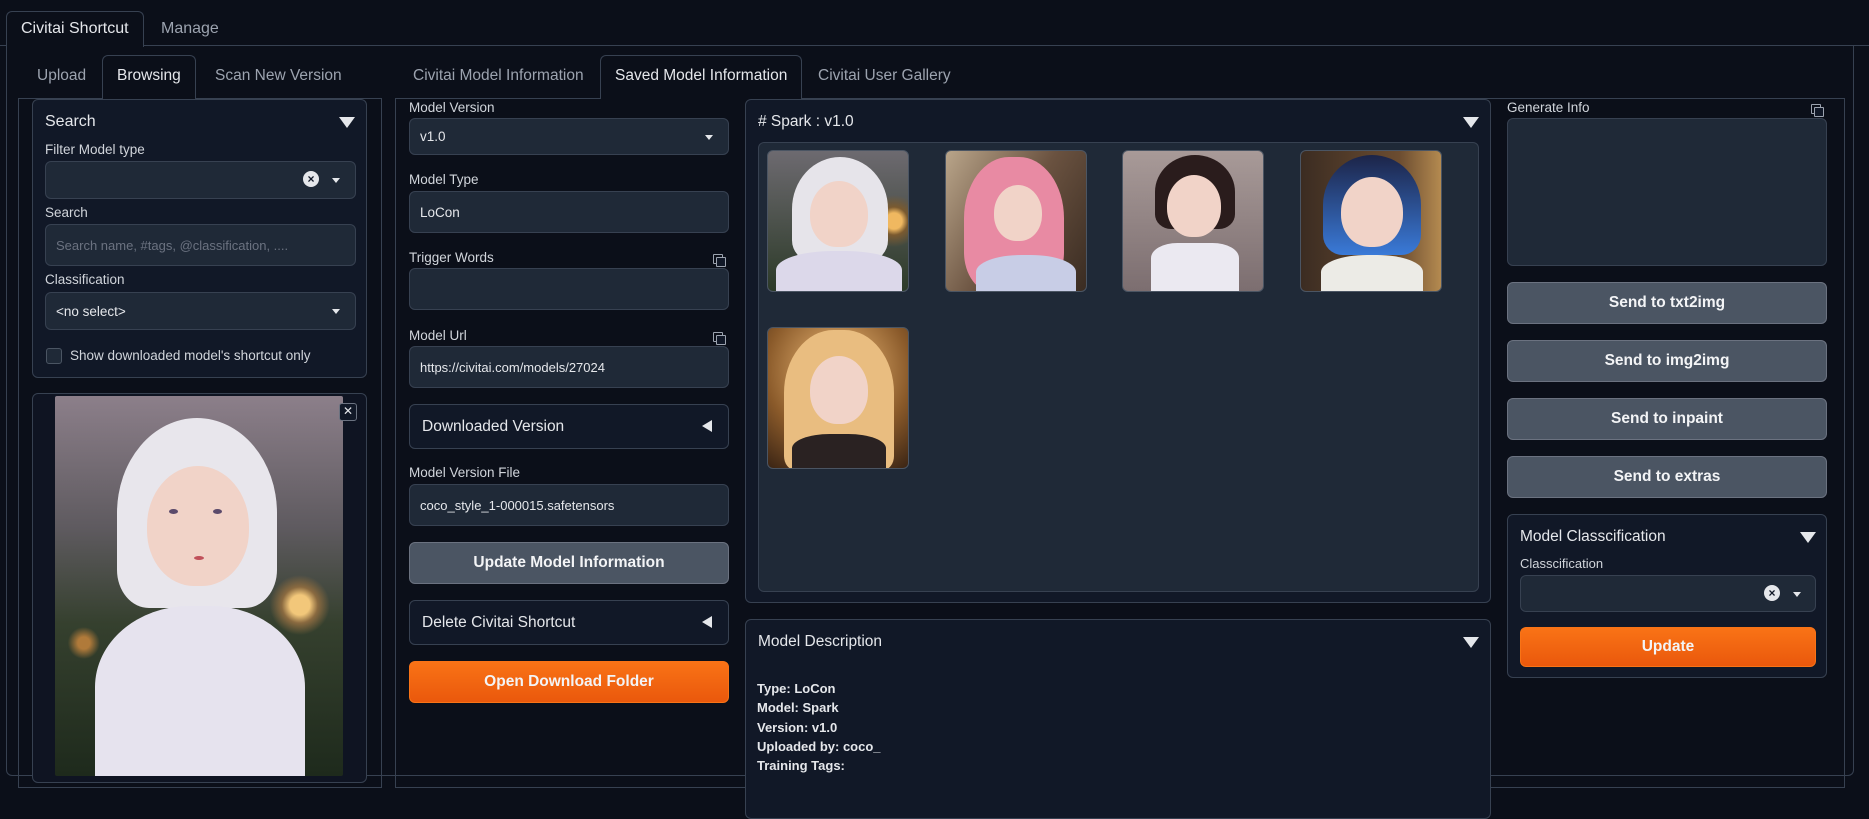  I want to click on downloaded-only-label: Show downloaded model's shortcut only, so click(190, 355).